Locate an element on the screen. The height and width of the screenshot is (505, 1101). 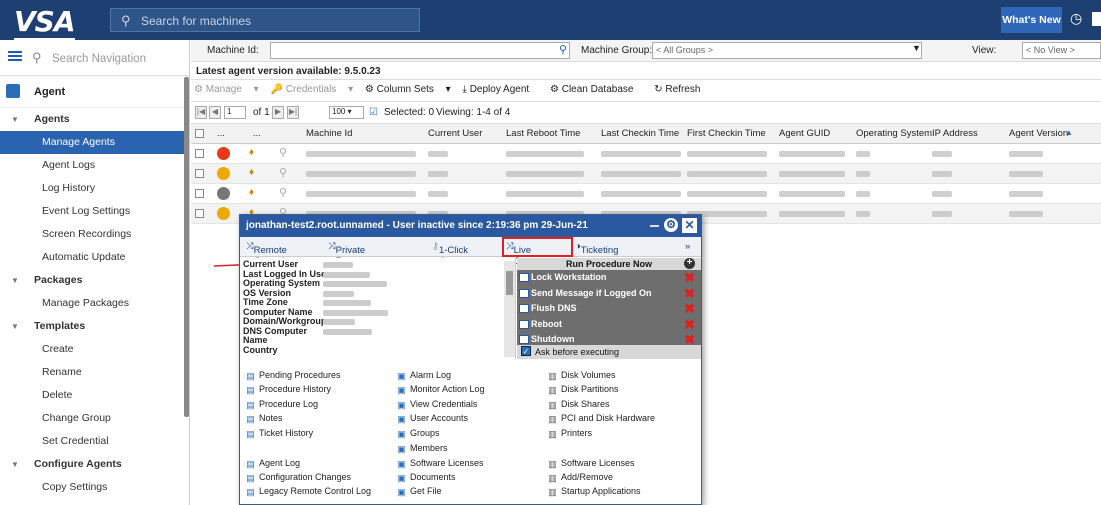
procedure-item: Send Message if Logged On ✖ is located at coordinates (609, 294).